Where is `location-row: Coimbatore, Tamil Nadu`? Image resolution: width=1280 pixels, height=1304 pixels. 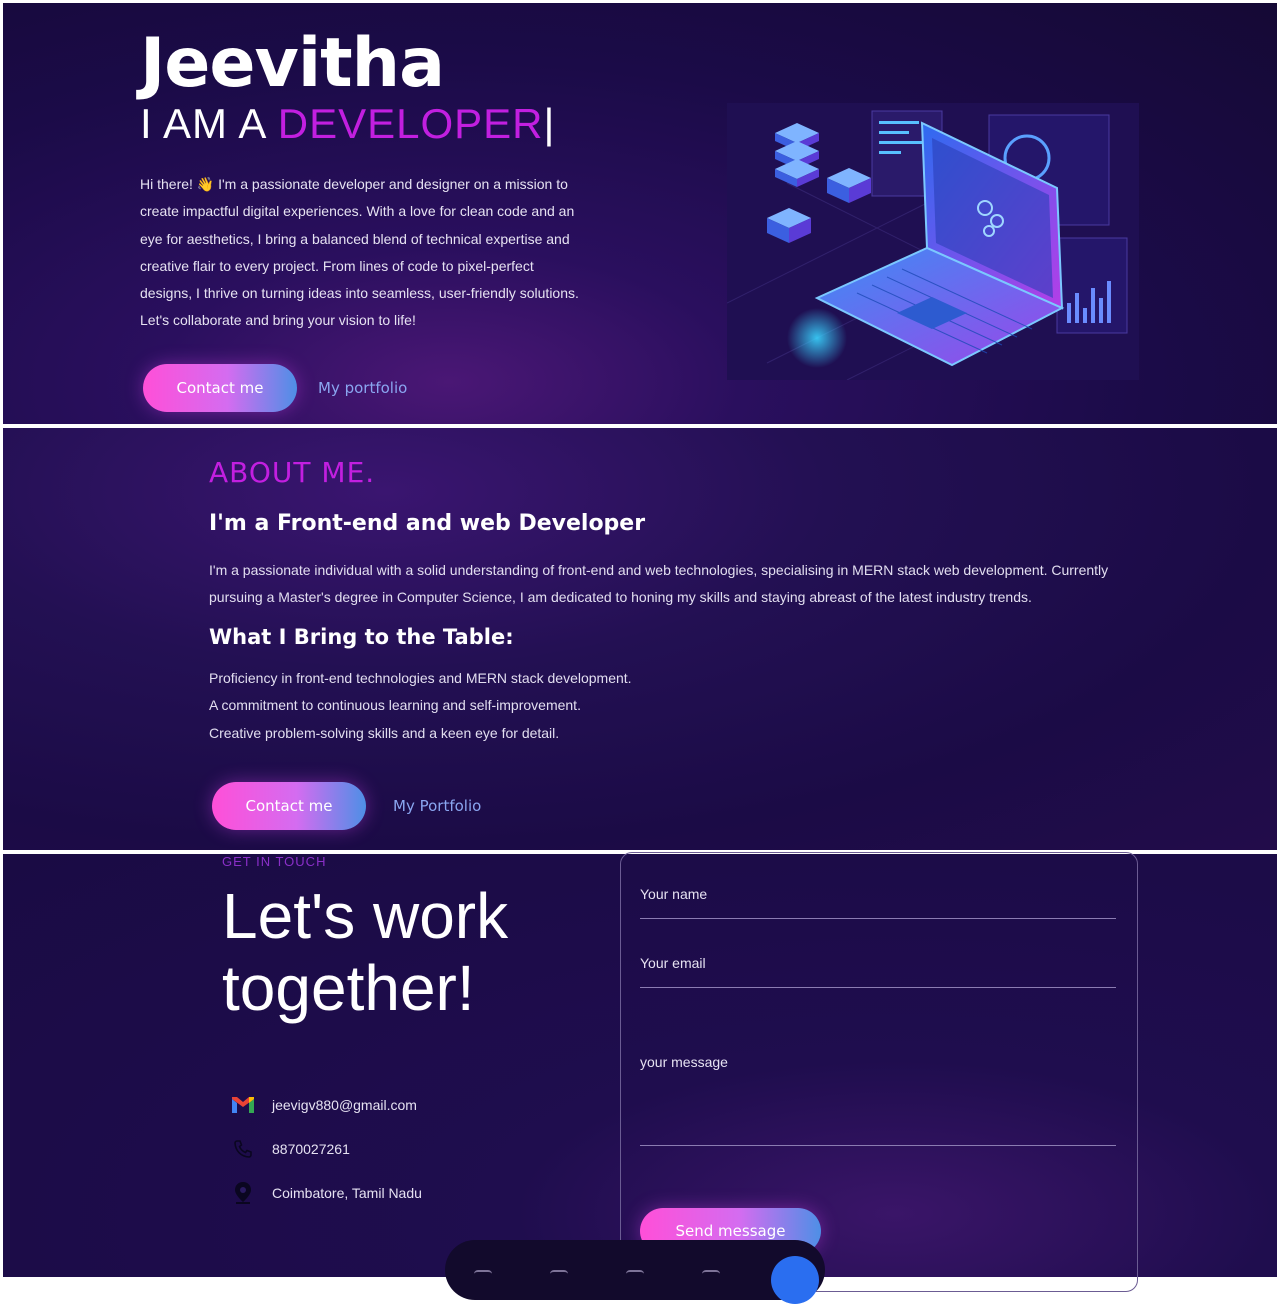 location-row: Coimbatore, Tamil Nadu is located at coordinates (326, 1193).